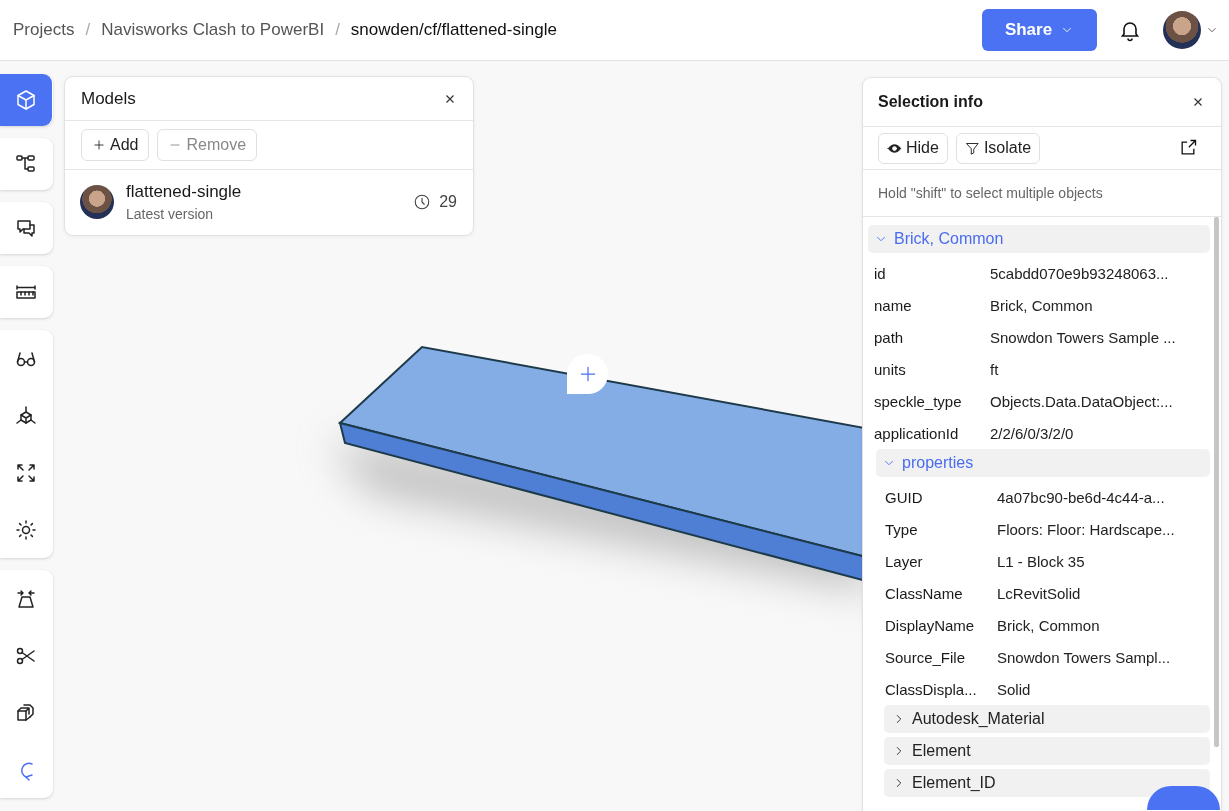 This screenshot has width=1229, height=811. I want to click on breadcrumb-link: snowden/cf/flattened-single, so click(453, 30).